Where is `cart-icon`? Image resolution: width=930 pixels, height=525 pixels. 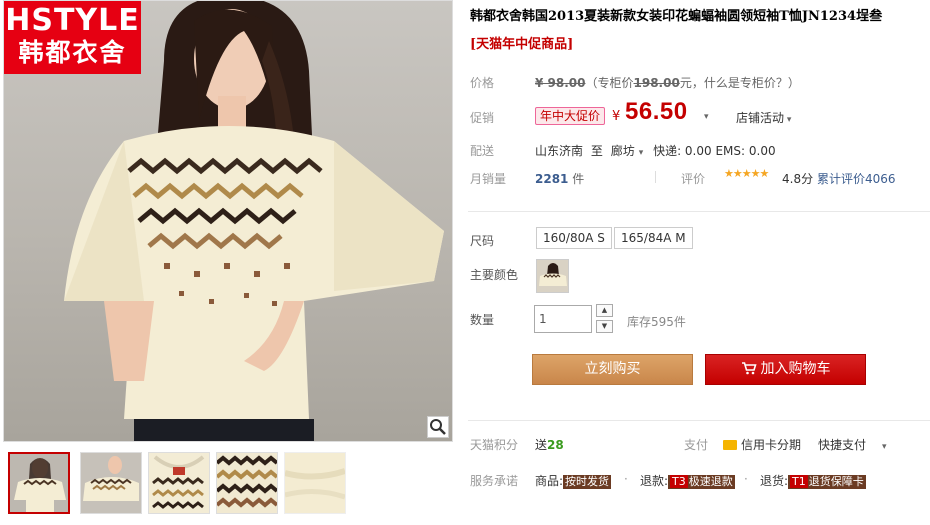
cart-icon is located at coordinates (749, 368).